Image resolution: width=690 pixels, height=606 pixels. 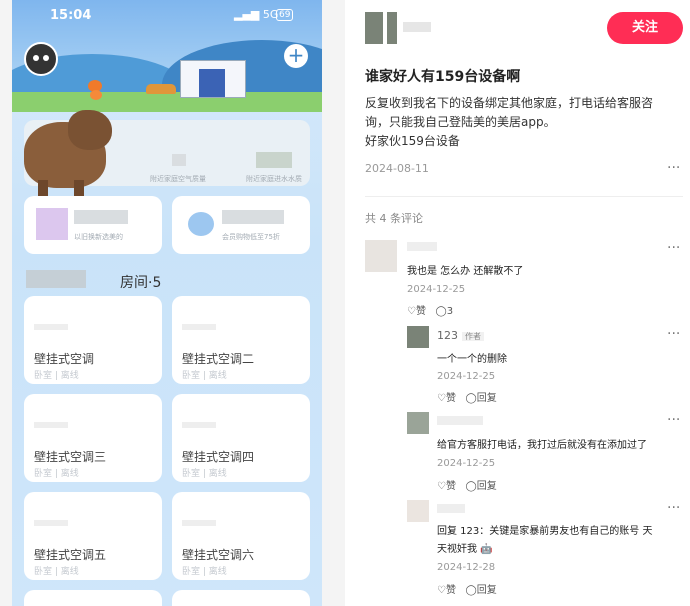 I want to click on comment-text: 给官方客服打电话，我打过后就没有在添加过了, so click(x=542, y=445).